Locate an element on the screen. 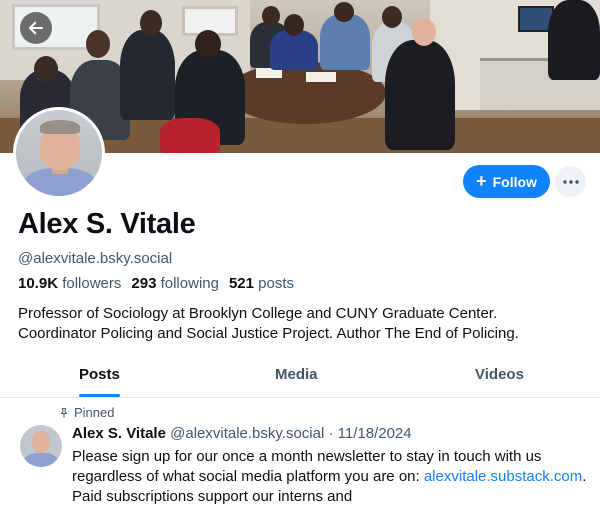  followers-label: followers is located at coordinates (92, 283).